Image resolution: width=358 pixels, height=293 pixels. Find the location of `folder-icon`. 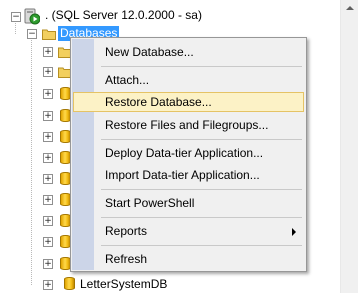

folder-icon is located at coordinates (49, 34).